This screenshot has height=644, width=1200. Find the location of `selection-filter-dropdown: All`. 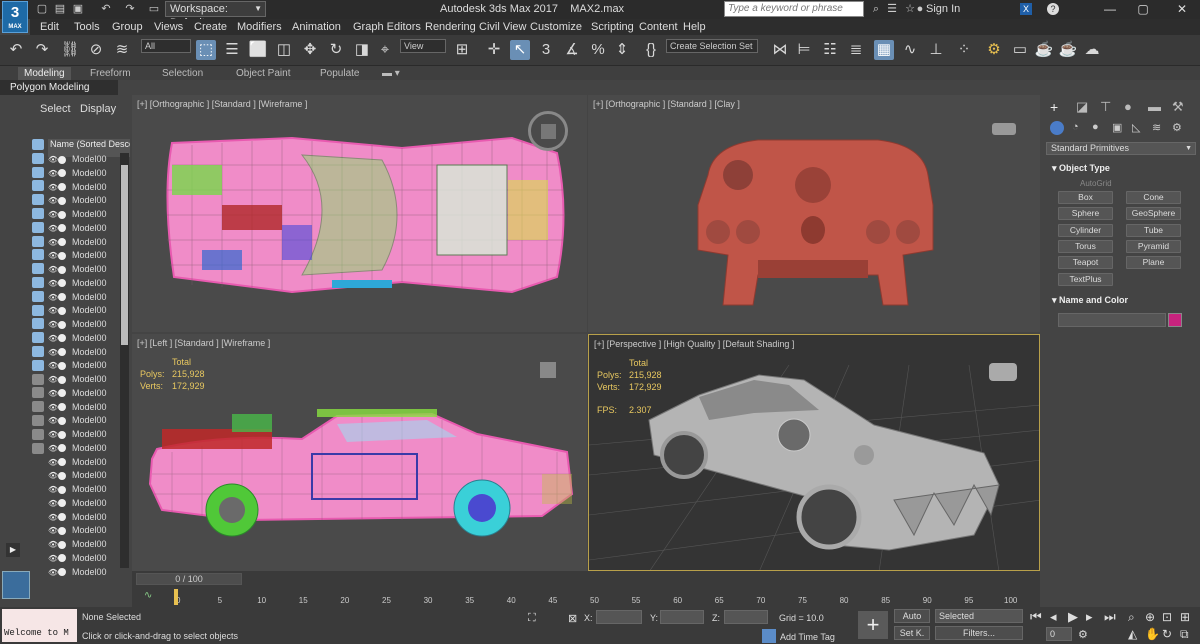

selection-filter-dropdown: All is located at coordinates (166, 46).